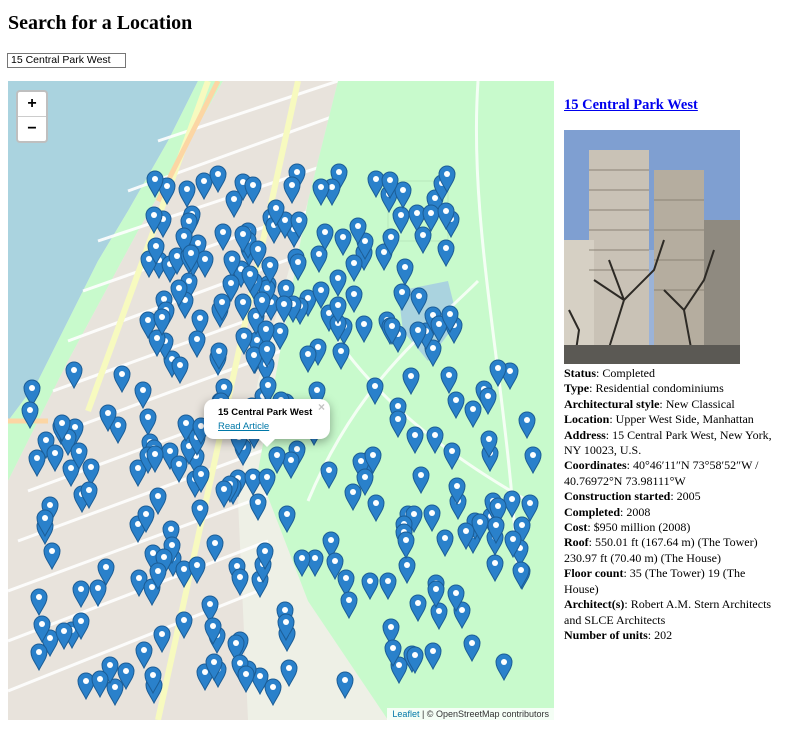 The image size is (786, 744). I want to click on zoom-in-button: +, so click(32, 104).